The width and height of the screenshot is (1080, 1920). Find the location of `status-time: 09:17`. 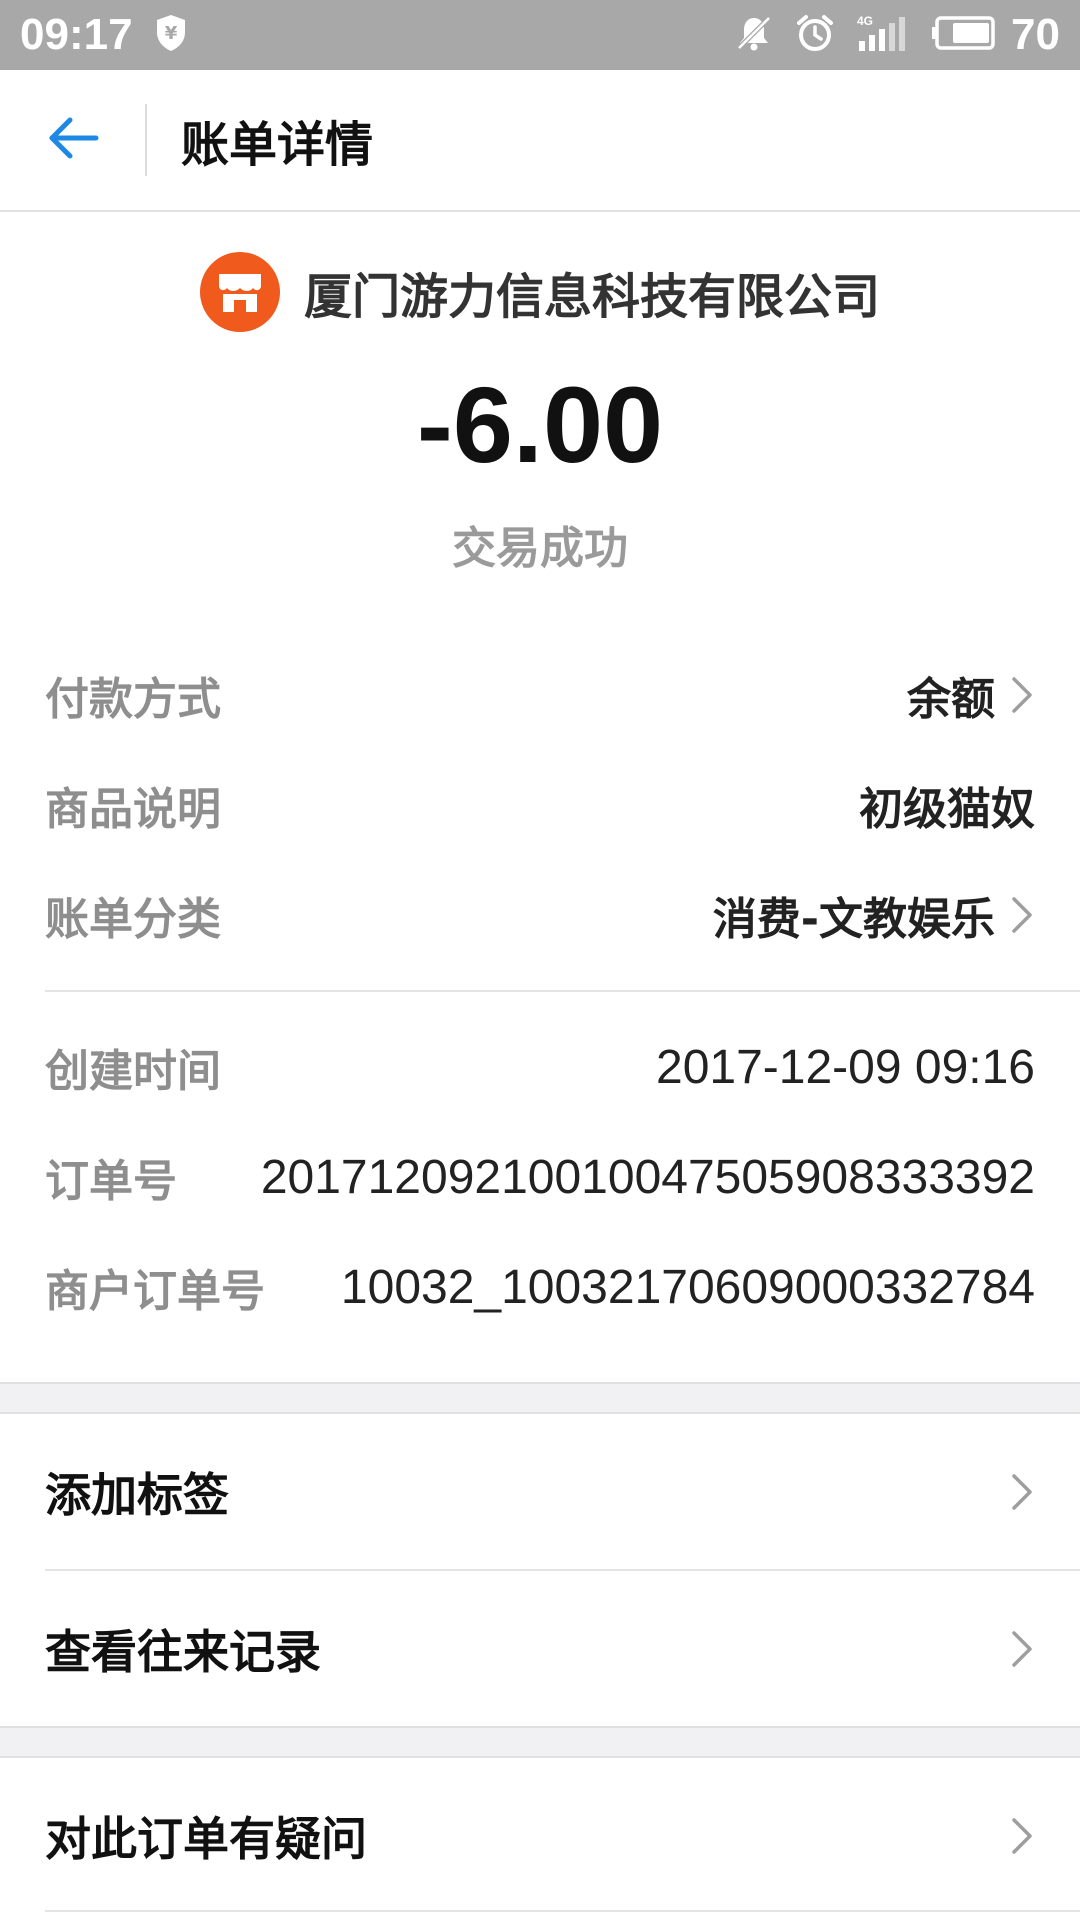

status-time: 09:17 is located at coordinates (76, 34).